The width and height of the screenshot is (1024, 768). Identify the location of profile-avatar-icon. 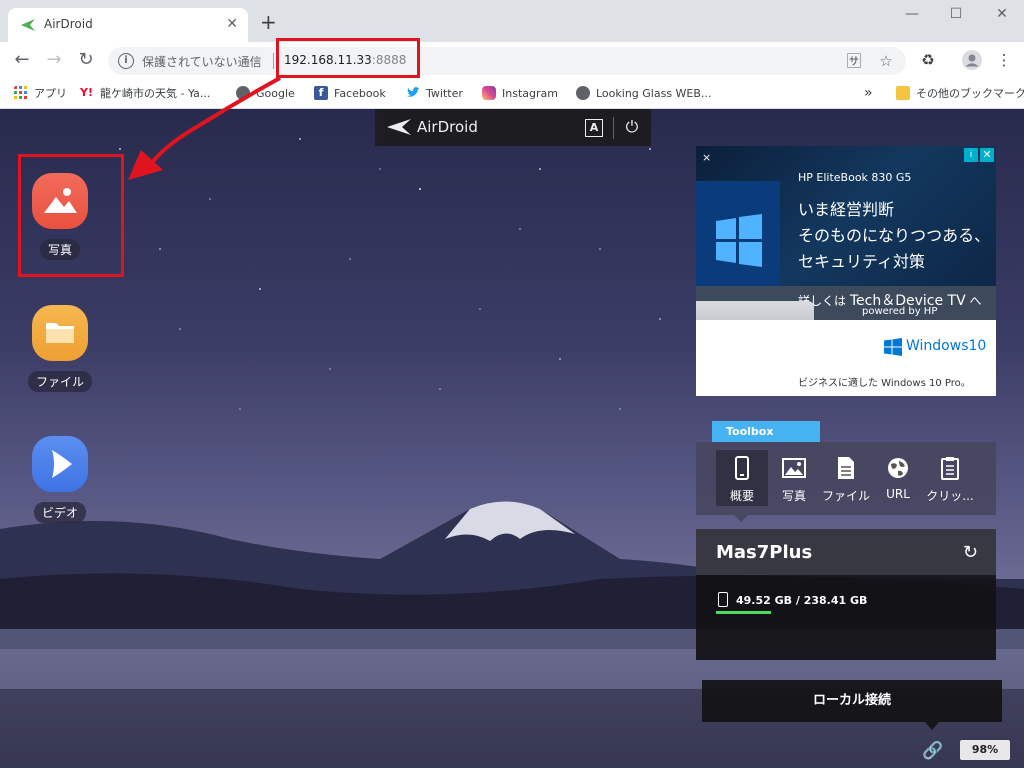
(972, 60).